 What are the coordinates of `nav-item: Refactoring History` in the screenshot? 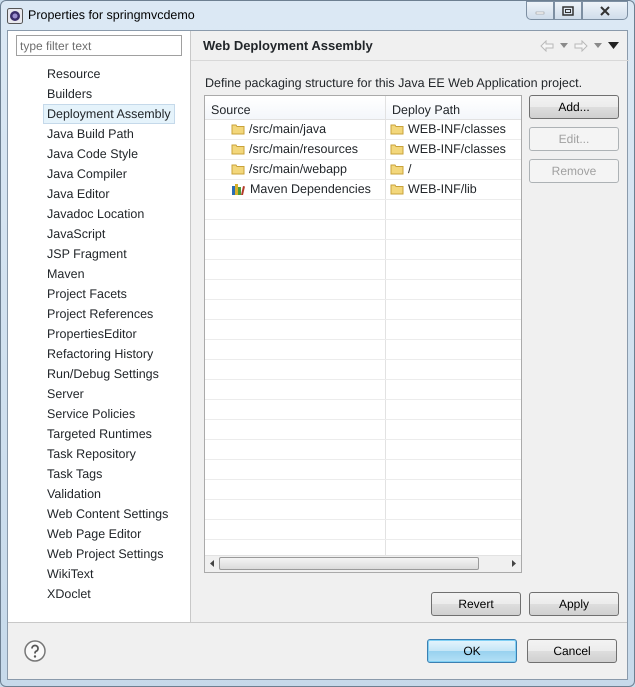 It's located at (100, 354).